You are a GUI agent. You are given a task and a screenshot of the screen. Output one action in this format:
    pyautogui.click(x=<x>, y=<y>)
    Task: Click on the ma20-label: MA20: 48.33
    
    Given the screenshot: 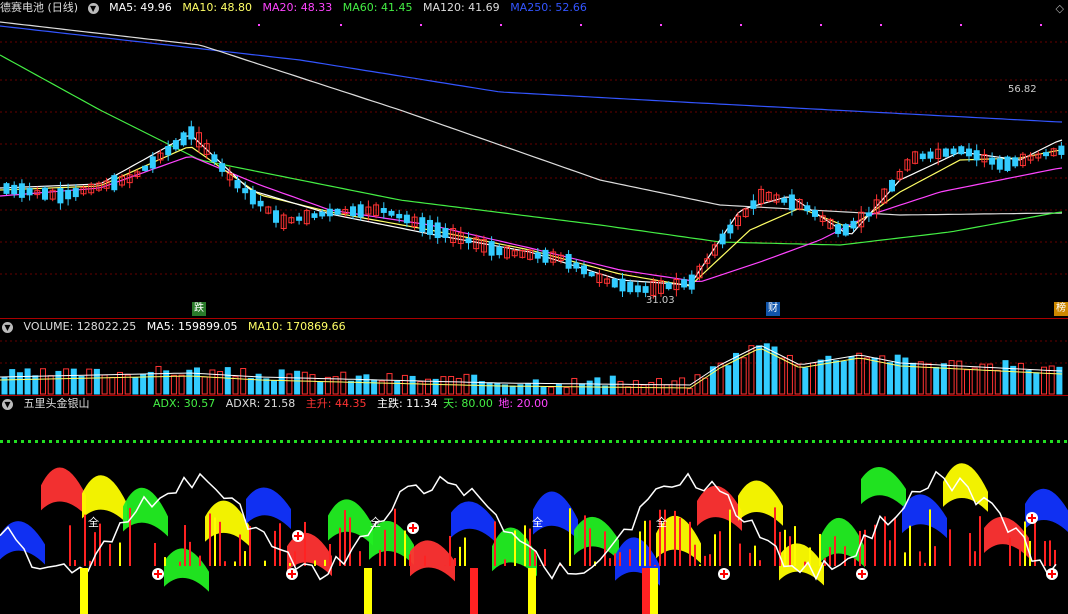 What is the action you would take?
    pyautogui.click(x=297, y=7)
    